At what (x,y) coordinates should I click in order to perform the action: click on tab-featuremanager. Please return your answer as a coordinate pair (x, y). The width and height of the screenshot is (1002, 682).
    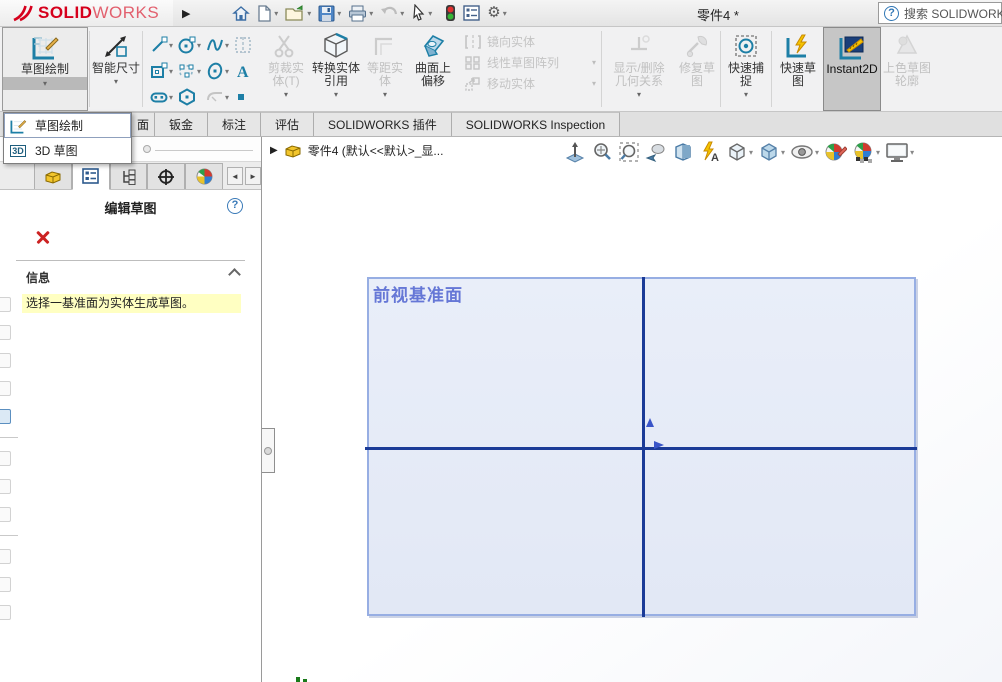
    Looking at the image, I should click on (53, 176).